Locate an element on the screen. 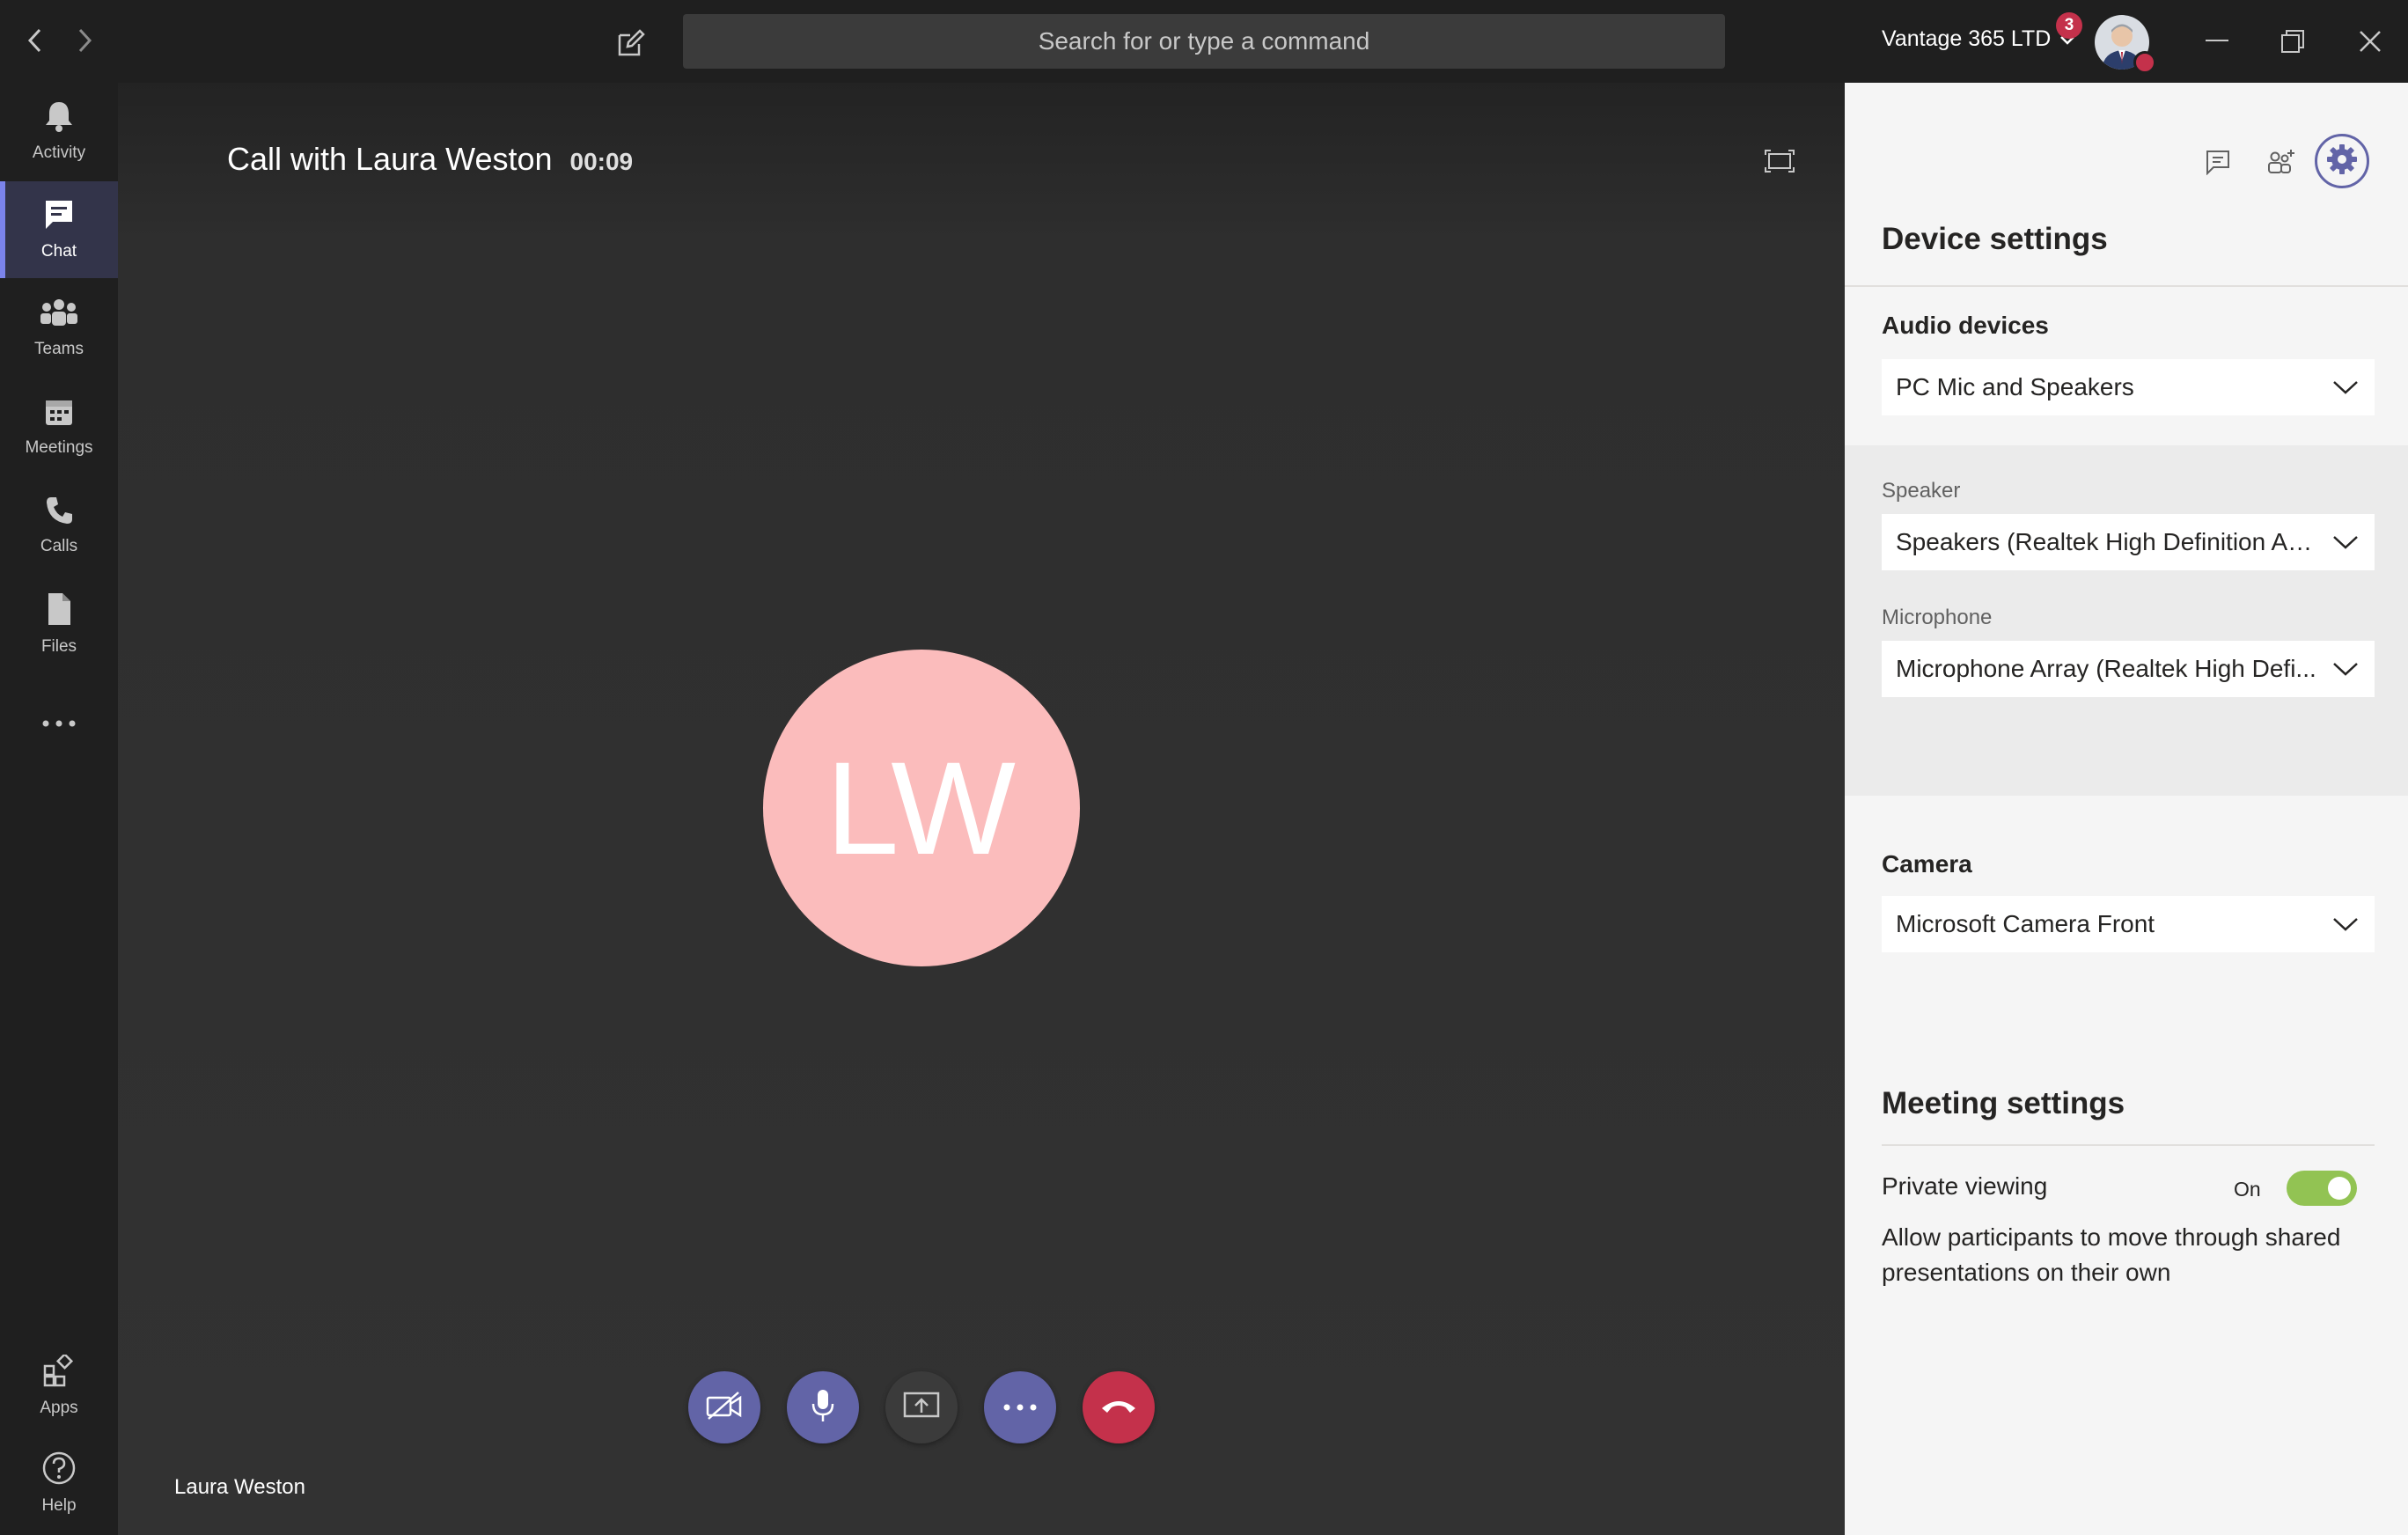 The image size is (2408, 1535). apps-icon is located at coordinates (59, 1372).